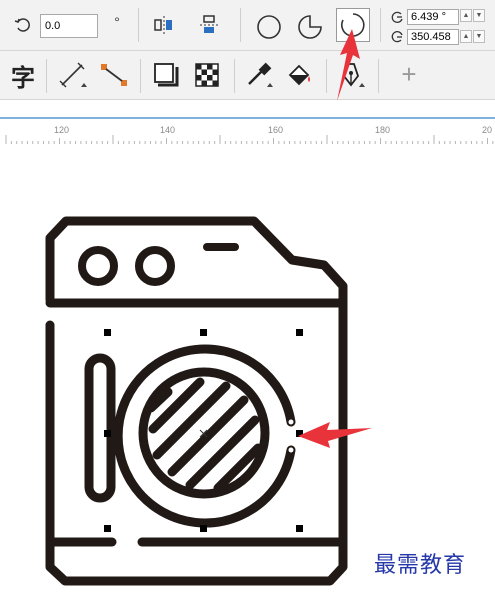  Describe the element at coordinates (291, 450) in the screenshot. I see `arc-end-node` at that location.